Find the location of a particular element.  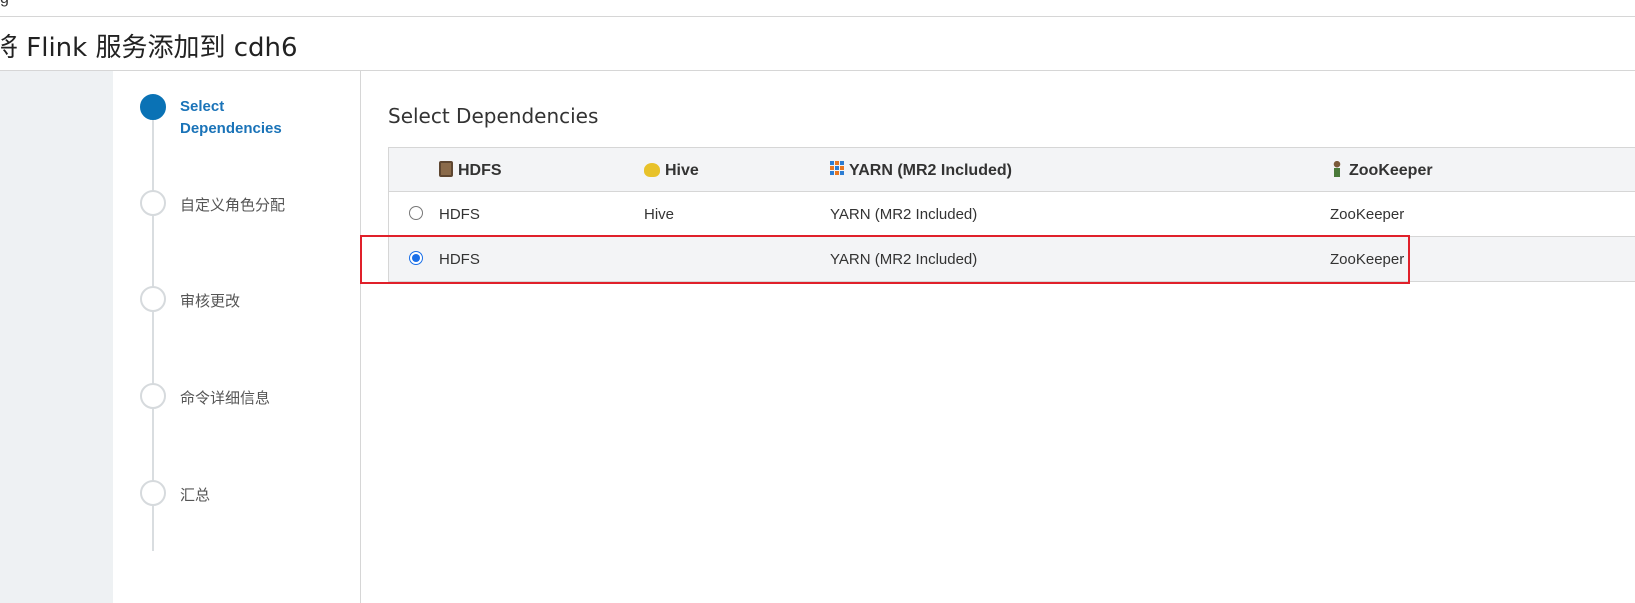

step-label: 汇总 is located at coordinates (195, 495).